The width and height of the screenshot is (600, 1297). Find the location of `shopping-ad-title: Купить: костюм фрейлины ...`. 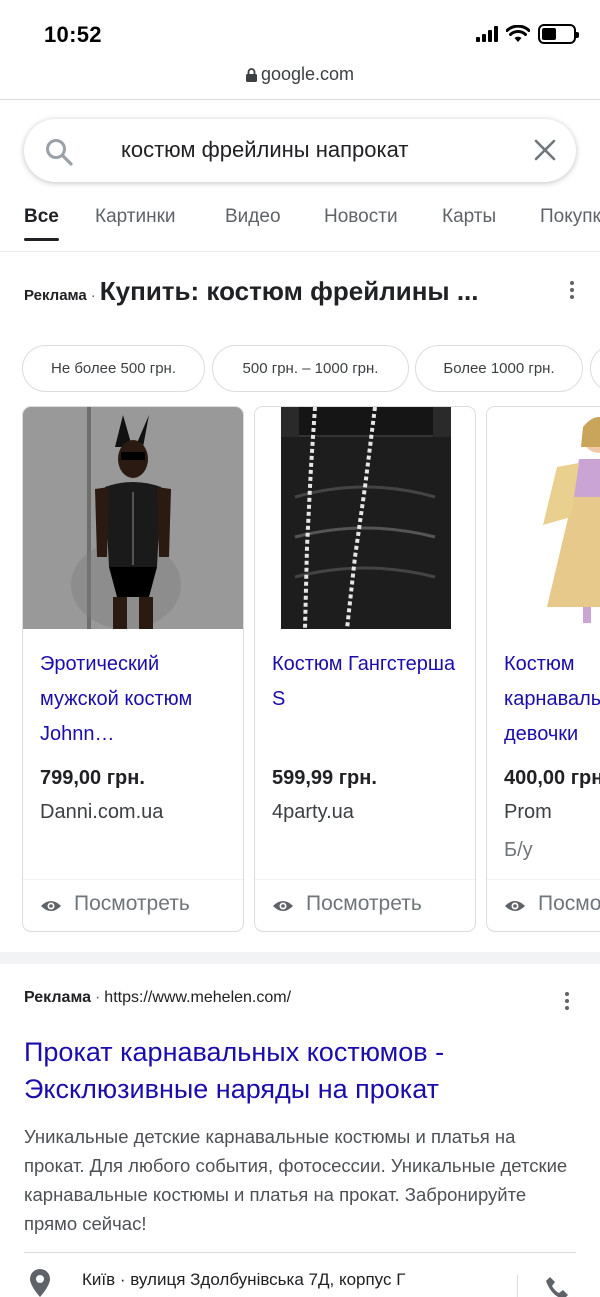

shopping-ad-title: Купить: костюм фрейлины ... is located at coordinates (289, 291).